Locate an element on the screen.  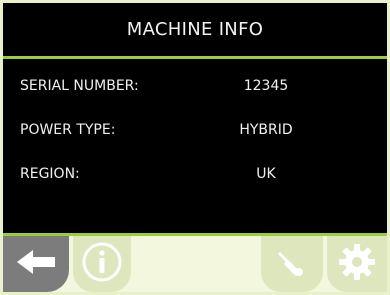
info-row-region: REGION: UK is located at coordinates (195, 175).